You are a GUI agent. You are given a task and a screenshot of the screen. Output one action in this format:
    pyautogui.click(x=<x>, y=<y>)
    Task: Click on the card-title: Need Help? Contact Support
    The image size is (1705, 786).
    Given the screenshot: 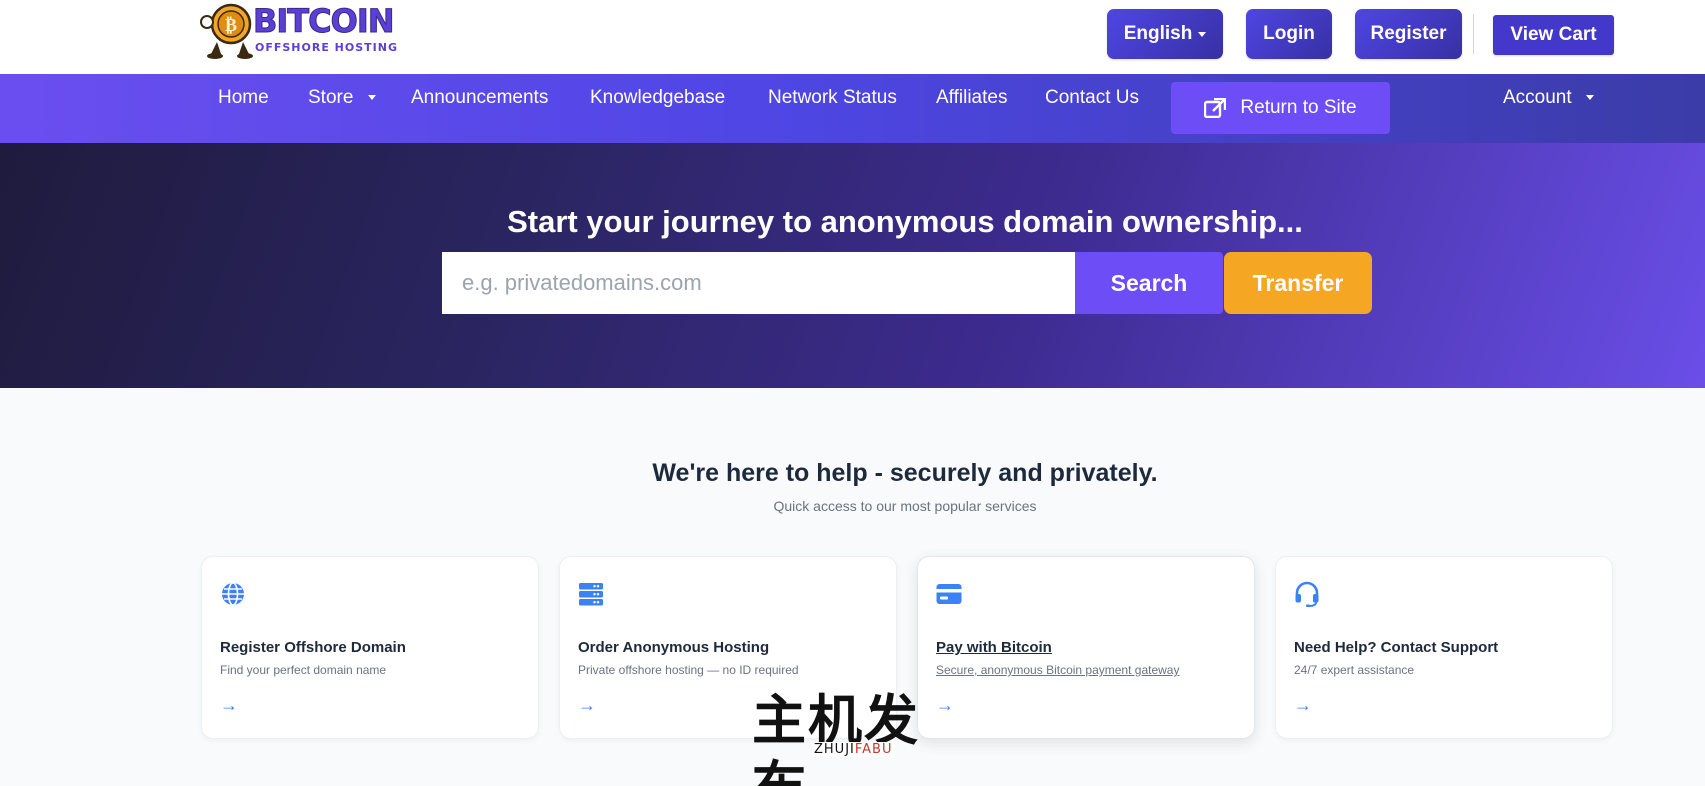 What is the action you would take?
    pyautogui.click(x=1396, y=647)
    